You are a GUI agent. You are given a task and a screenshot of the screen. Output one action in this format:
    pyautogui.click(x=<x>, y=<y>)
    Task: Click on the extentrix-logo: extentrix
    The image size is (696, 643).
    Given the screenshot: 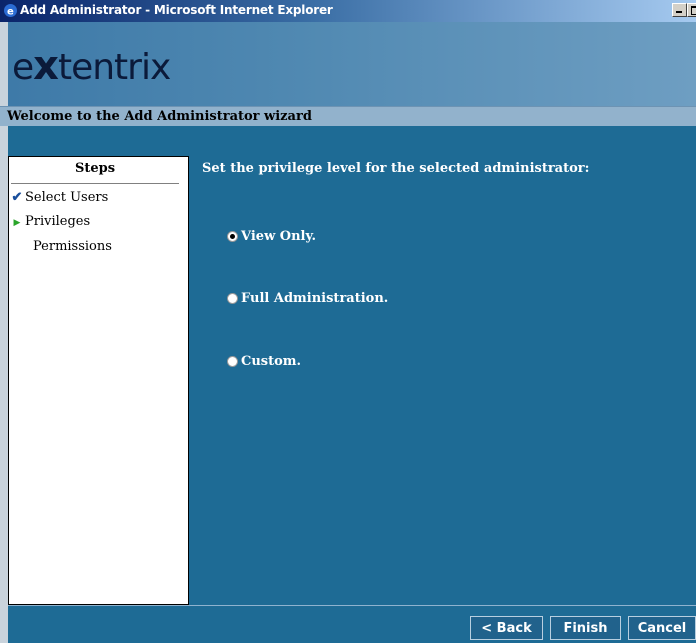 What is the action you would take?
    pyautogui.click(x=91, y=66)
    